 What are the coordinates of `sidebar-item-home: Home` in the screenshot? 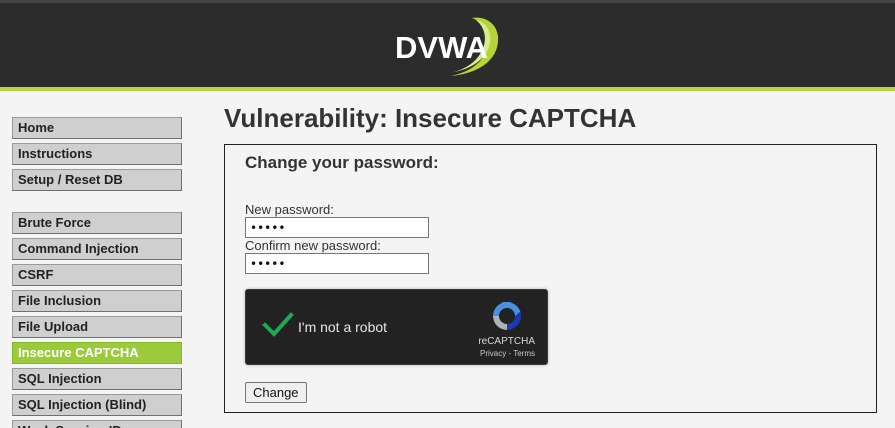 It's located at (97, 128).